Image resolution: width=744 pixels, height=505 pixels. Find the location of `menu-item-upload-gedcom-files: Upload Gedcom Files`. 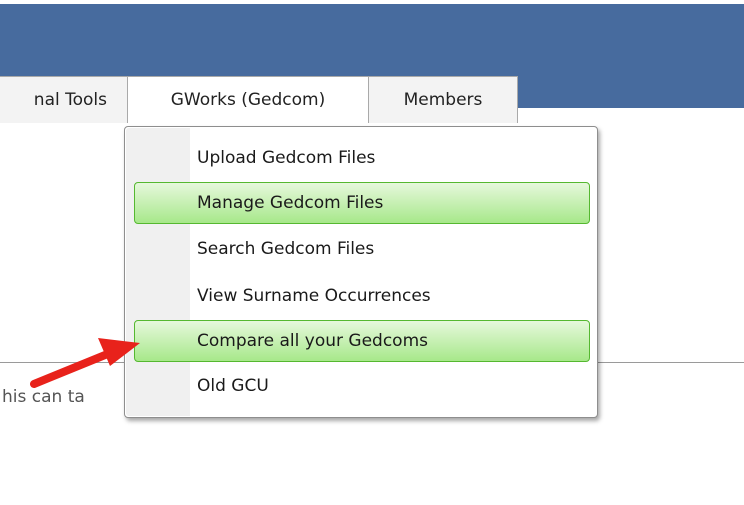

menu-item-upload-gedcom-files: Upload Gedcom Files is located at coordinates (362, 158).